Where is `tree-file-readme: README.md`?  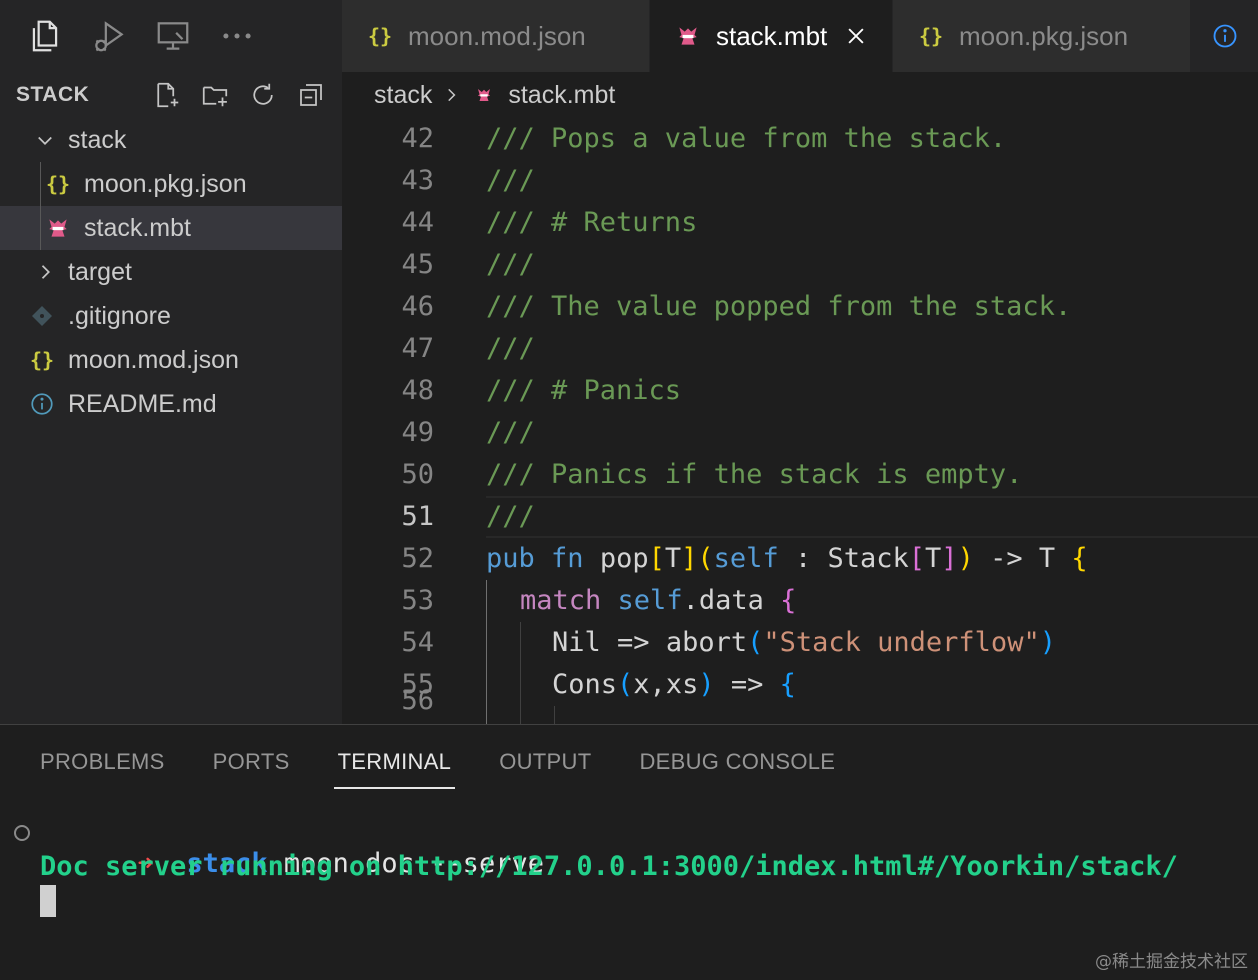 tree-file-readme: README.md is located at coordinates (171, 404).